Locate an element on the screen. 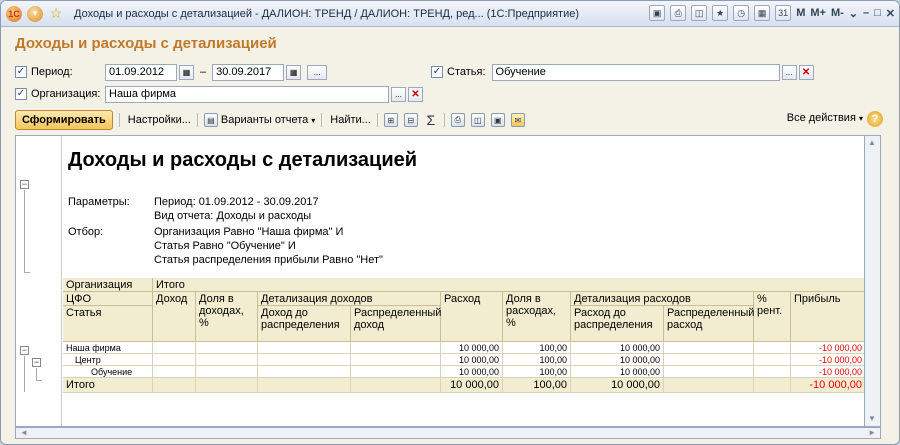 The height and width of the screenshot is (445, 900). dropdown-icon: ⌄ is located at coordinates (853, 13).